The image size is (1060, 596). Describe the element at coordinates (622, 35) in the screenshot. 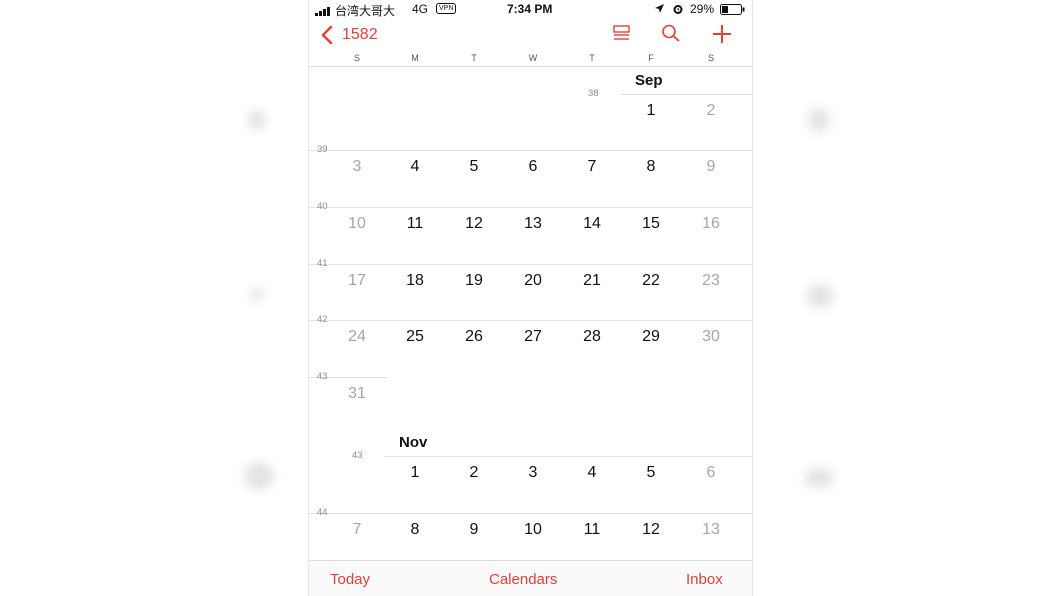

I see `list-view-icon` at that location.